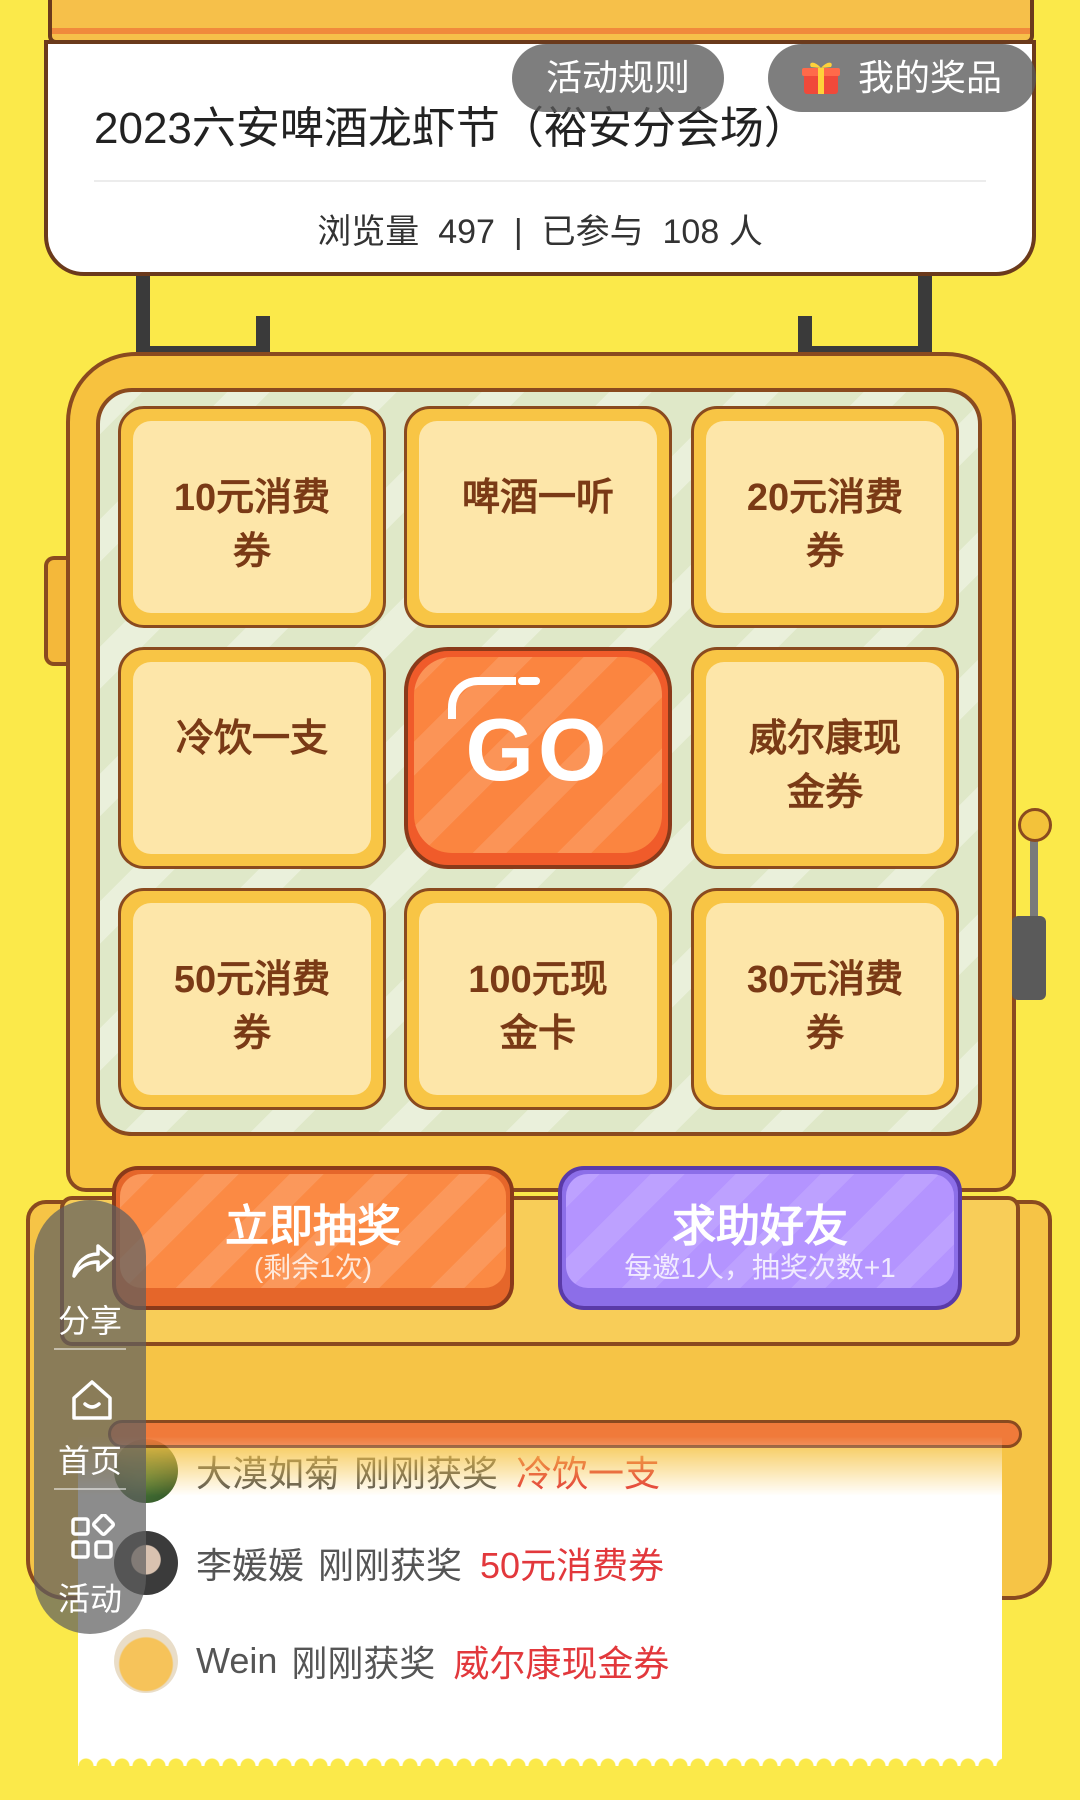 This screenshot has height=1800, width=1080. What do you see at coordinates (93, 1536) in the screenshot?
I see `grid-icon` at bounding box center [93, 1536].